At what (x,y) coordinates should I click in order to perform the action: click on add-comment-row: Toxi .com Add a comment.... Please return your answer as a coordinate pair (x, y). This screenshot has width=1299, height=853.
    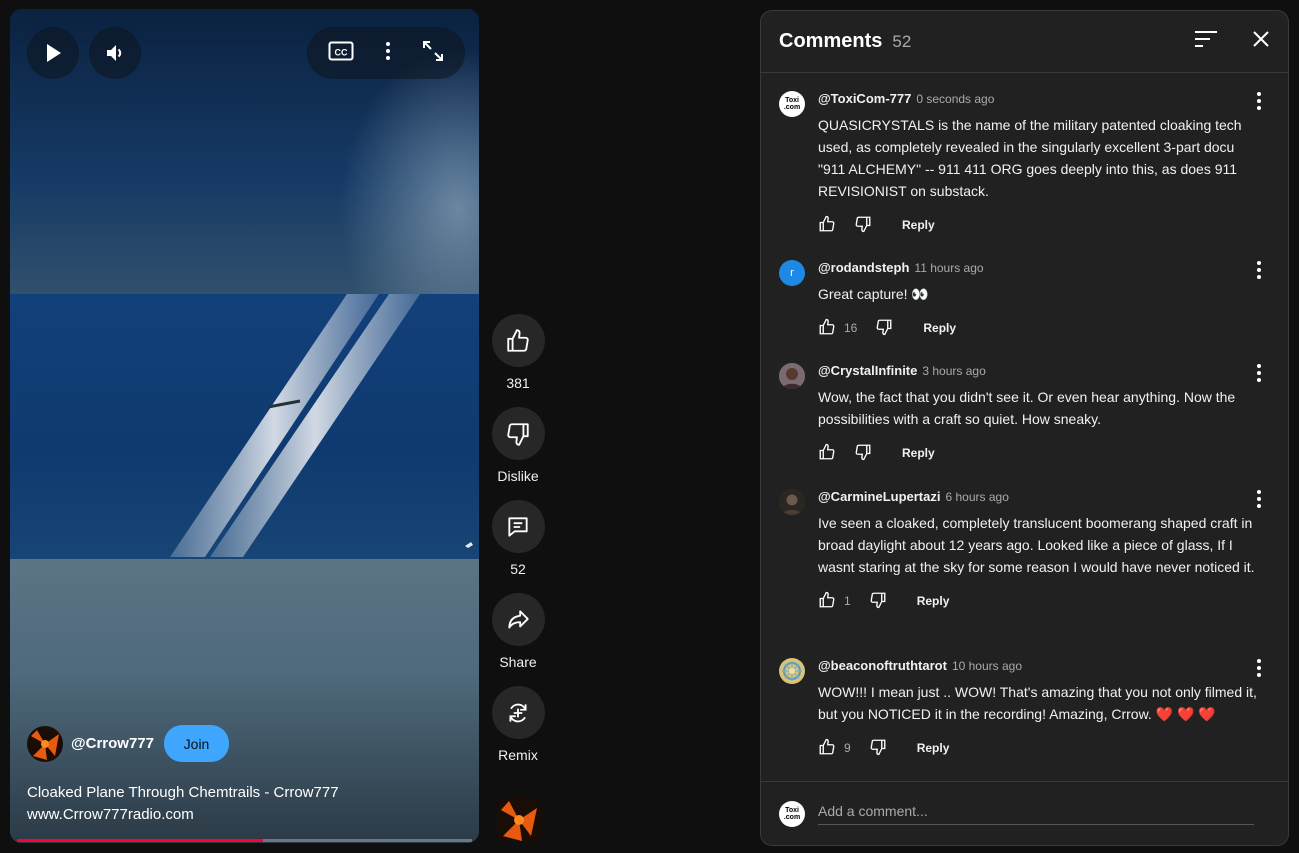
    Looking at the image, I should click on (1024, 813).